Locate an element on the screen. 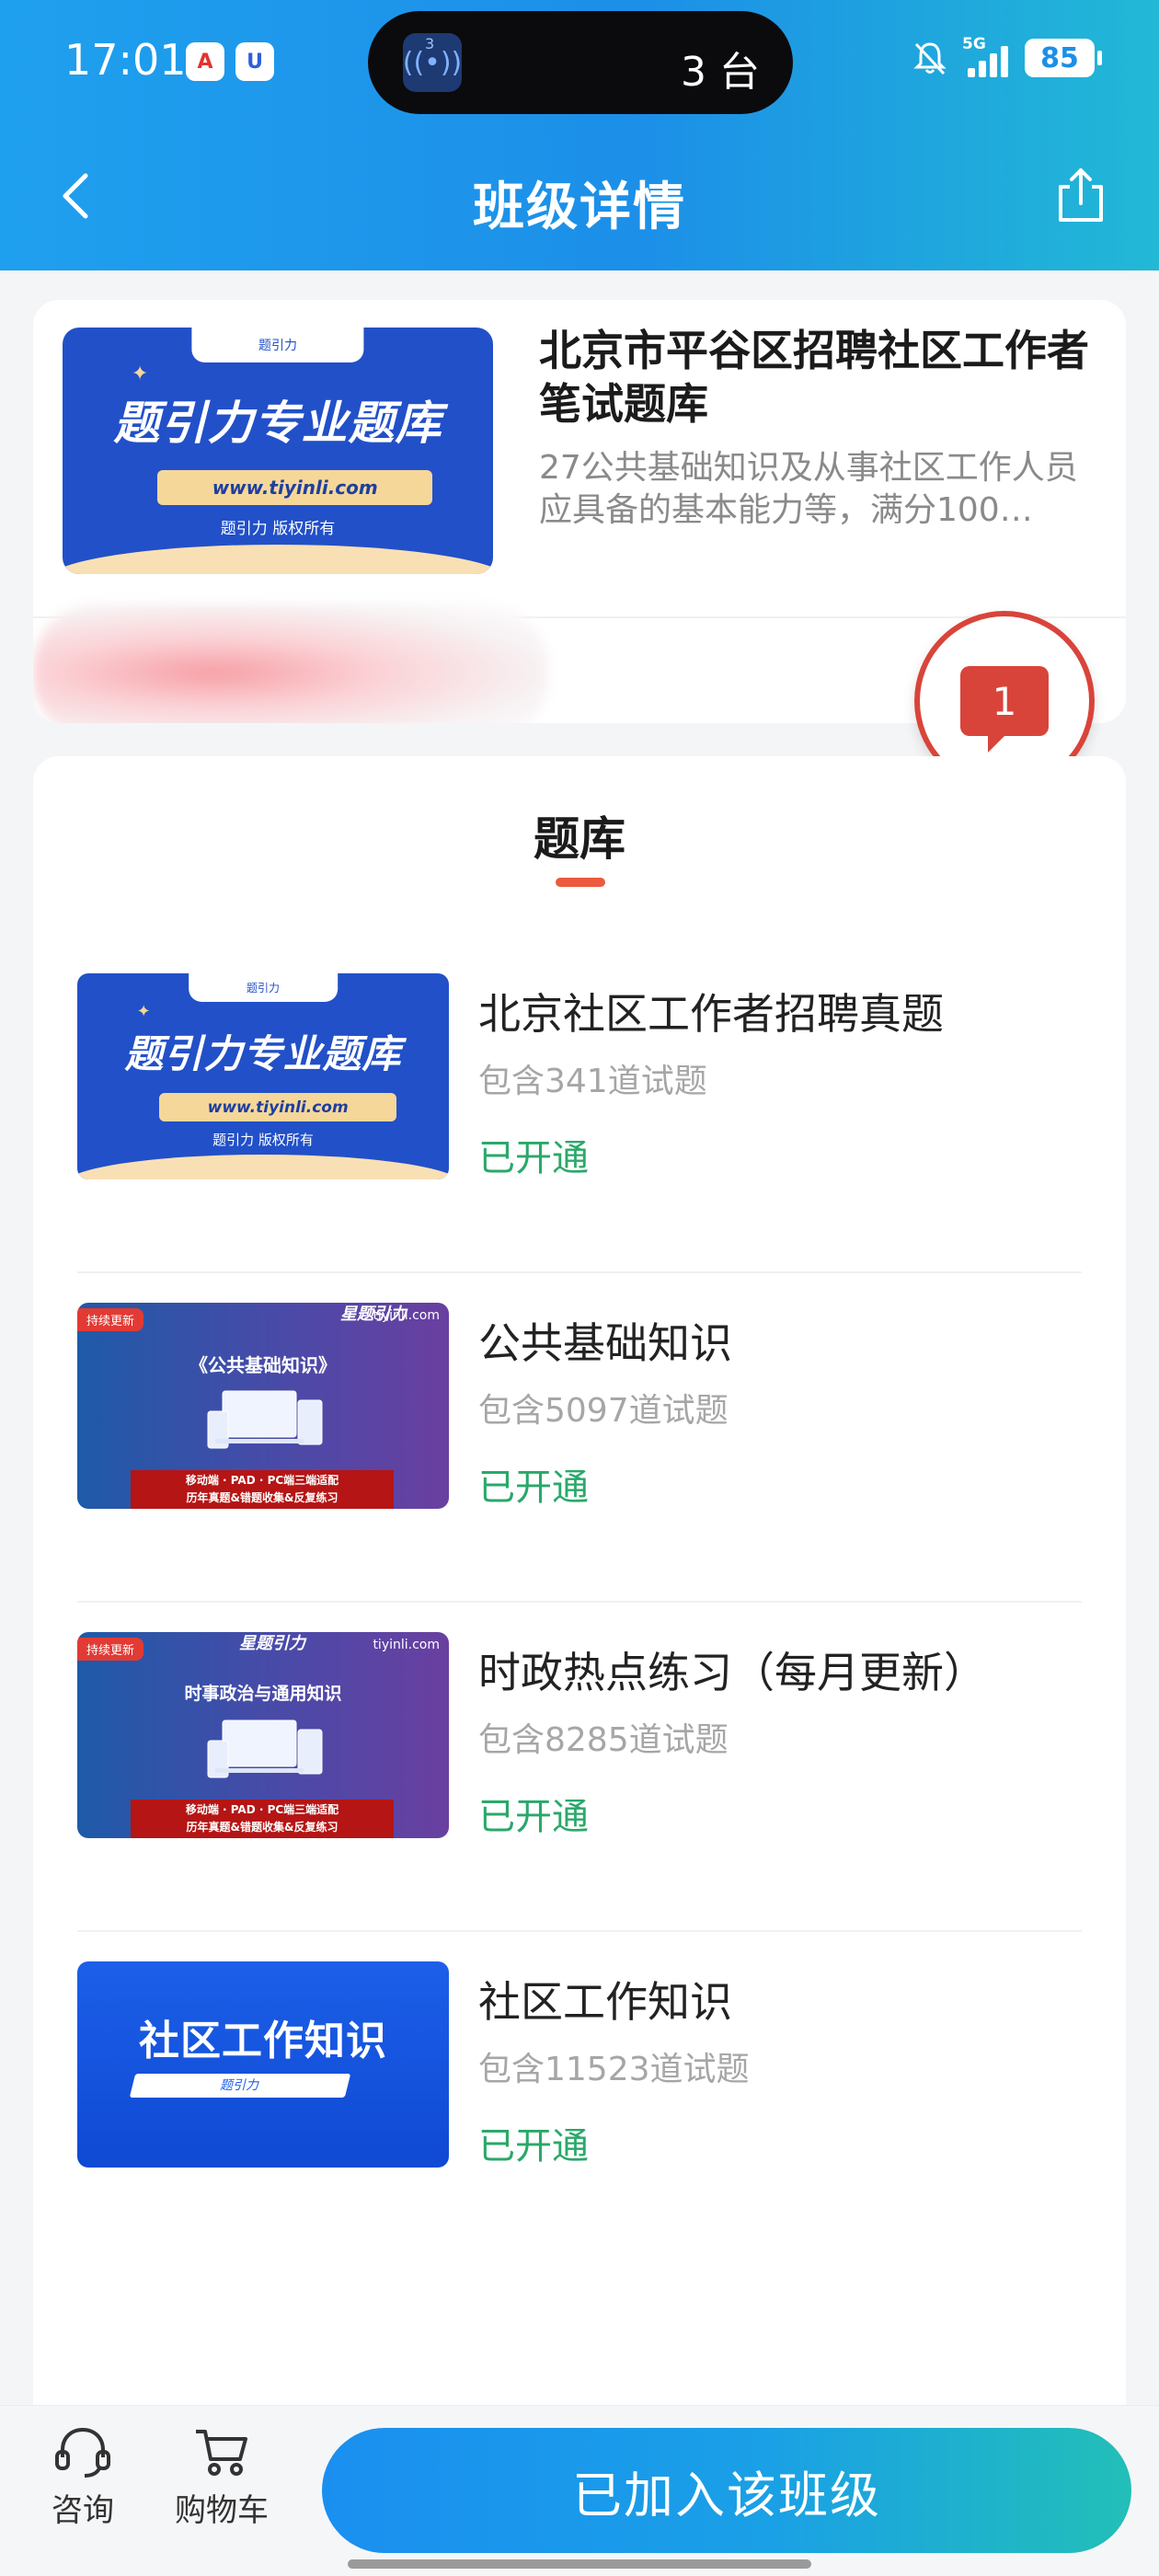  share-icon is located at coordinates (1081, 195).